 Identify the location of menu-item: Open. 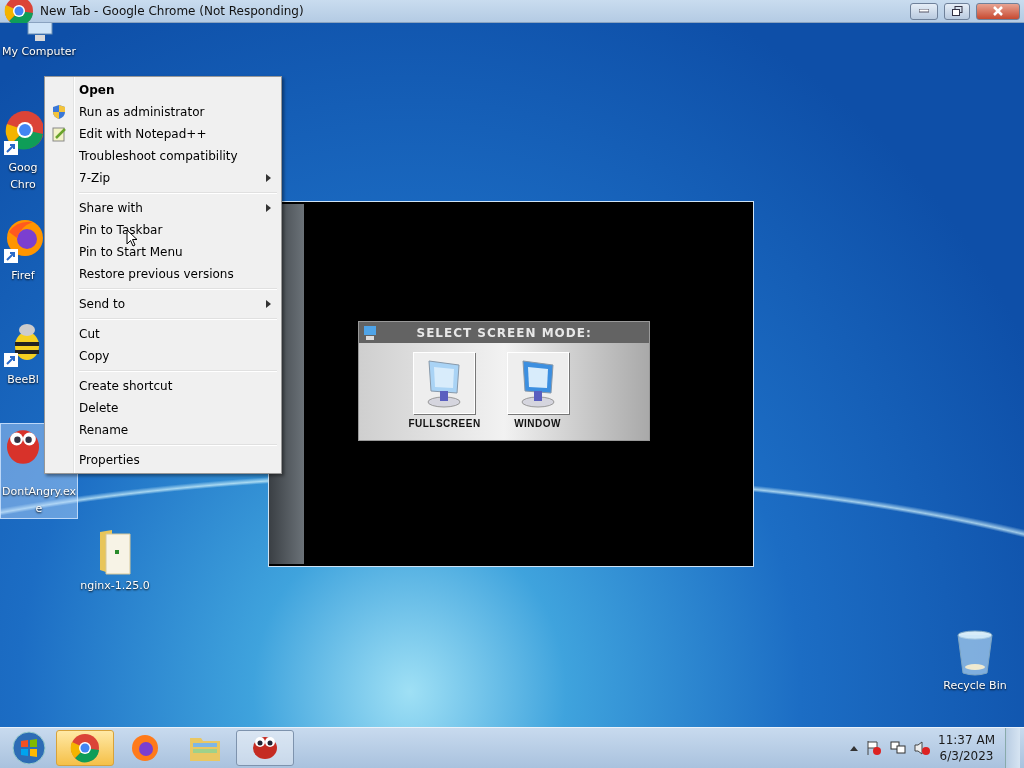
(163, 90).